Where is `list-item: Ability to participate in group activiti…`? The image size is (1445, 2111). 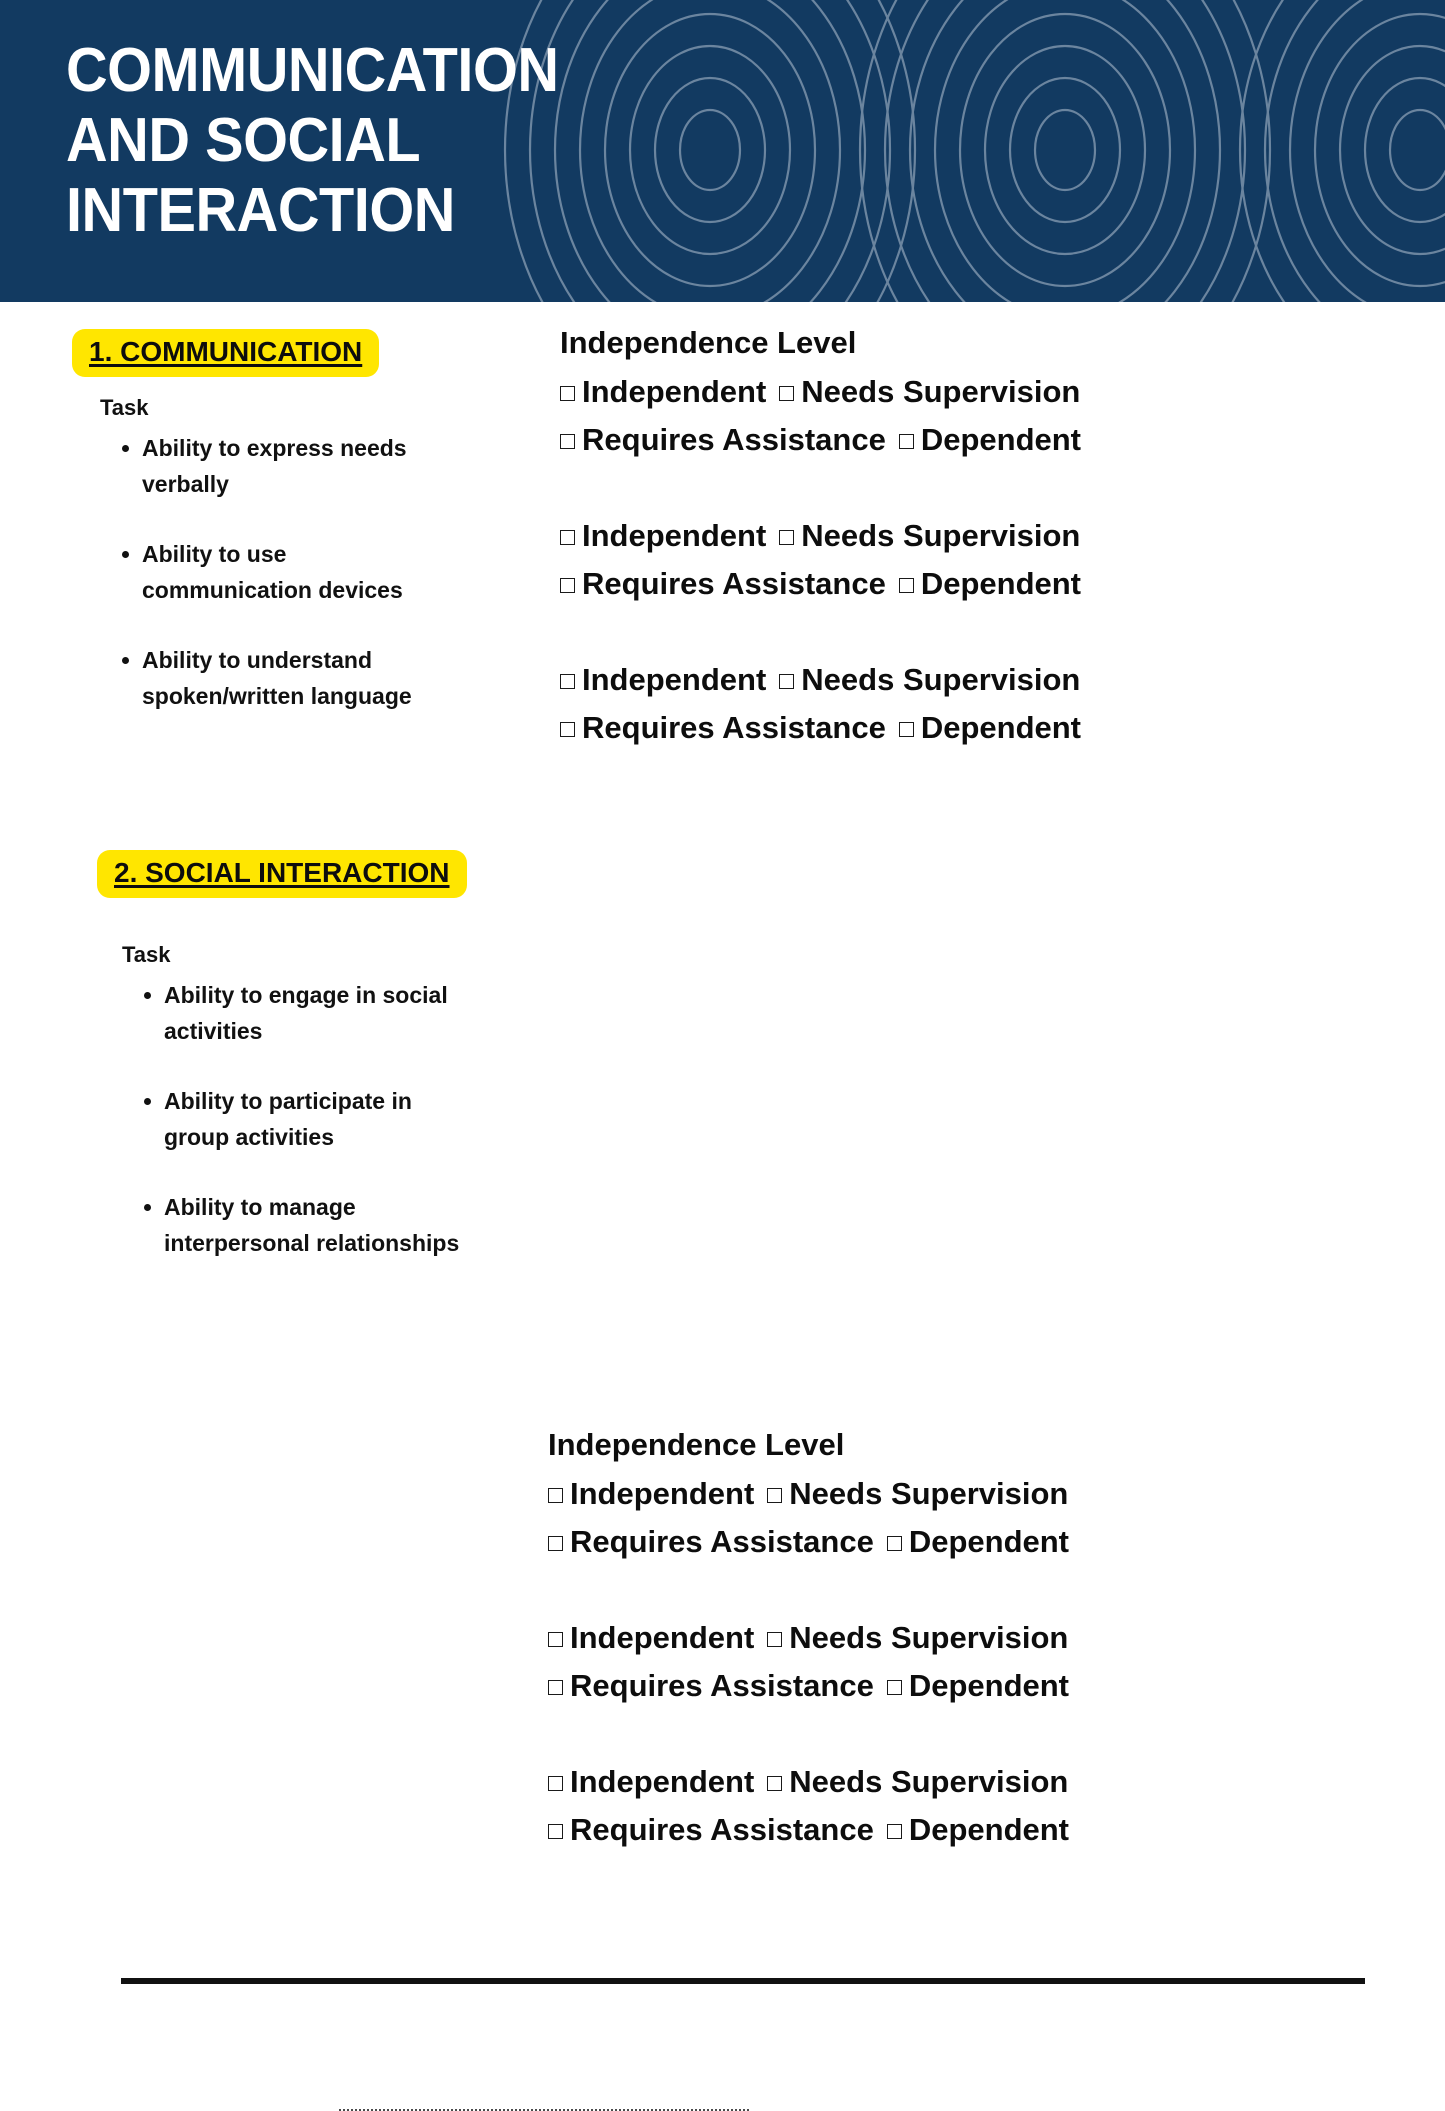
list-item: Ability to participate in group activiti… is located at coordinates (293, 1119).